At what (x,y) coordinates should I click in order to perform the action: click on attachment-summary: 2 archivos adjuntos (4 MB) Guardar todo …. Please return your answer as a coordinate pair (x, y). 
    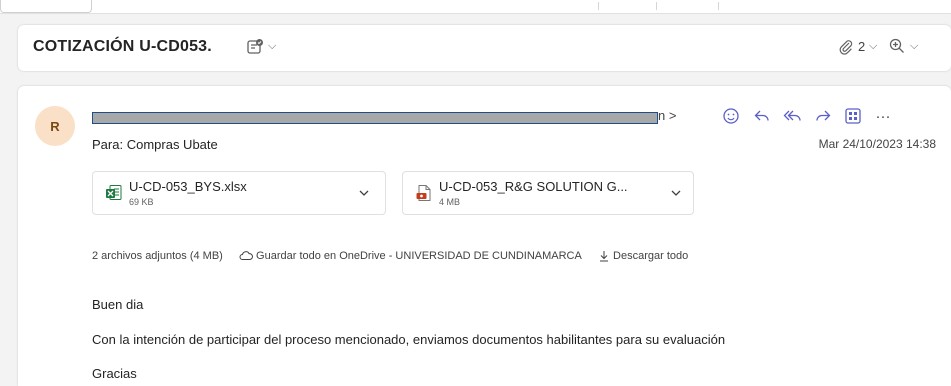
    Looking at the image, I should click on (390, 256).